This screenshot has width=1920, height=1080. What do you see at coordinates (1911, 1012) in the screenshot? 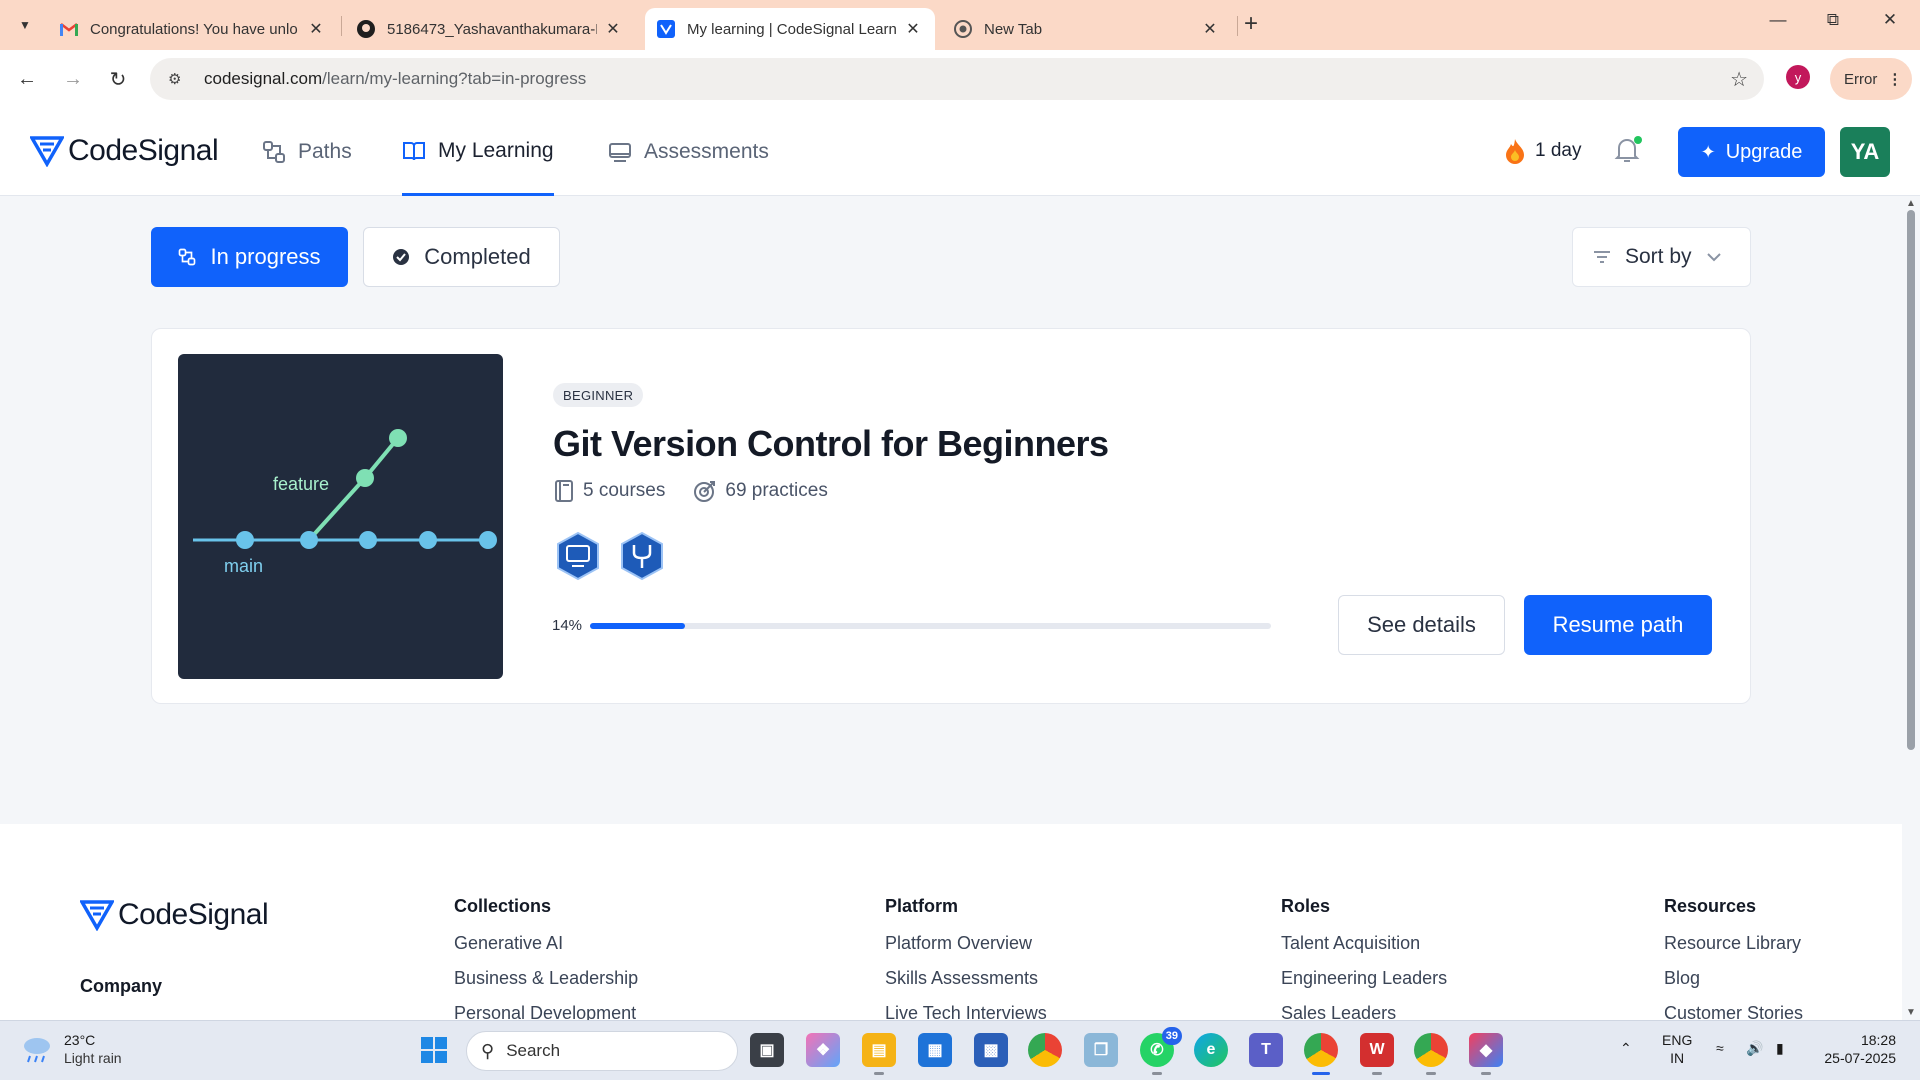
I see `scroll-down-icon: ▼` at bounding box center [1911, 1012].